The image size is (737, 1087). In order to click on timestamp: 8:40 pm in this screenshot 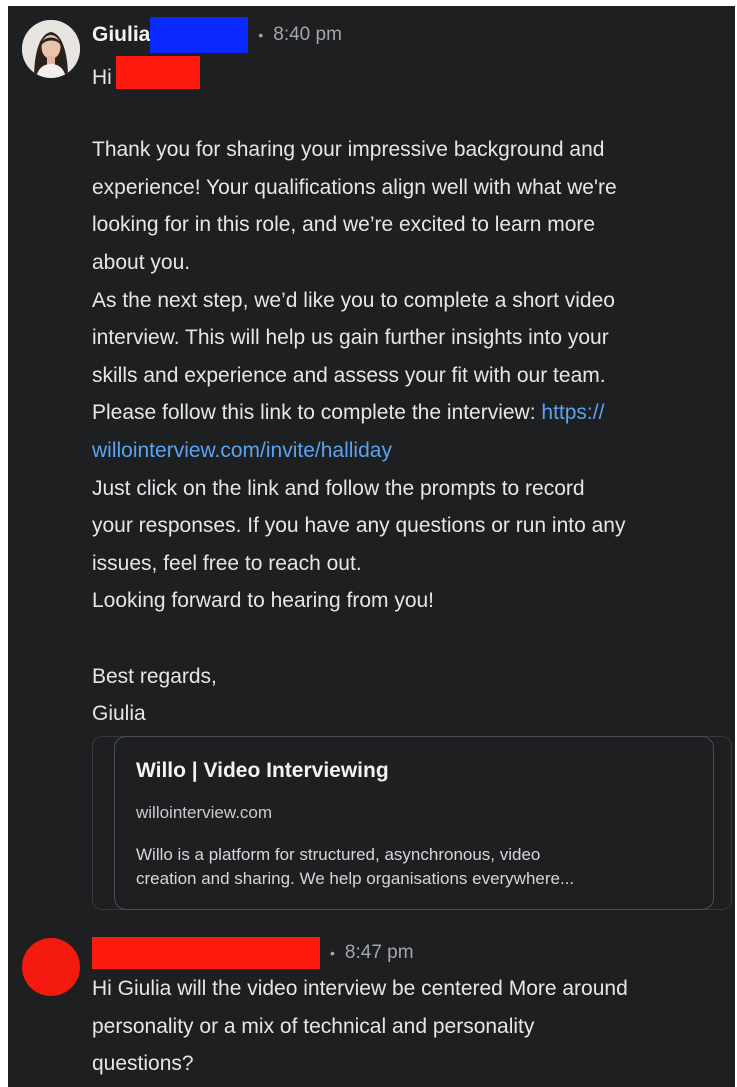, I will do `click(307, 34)`.